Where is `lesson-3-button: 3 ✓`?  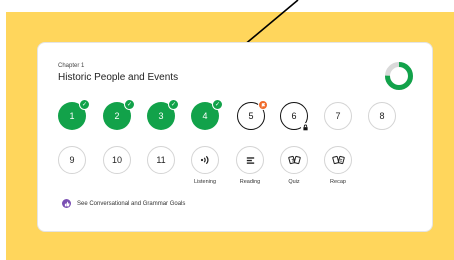 lesson-3-button: 3 ✓ is located at coordinates (163, 114).